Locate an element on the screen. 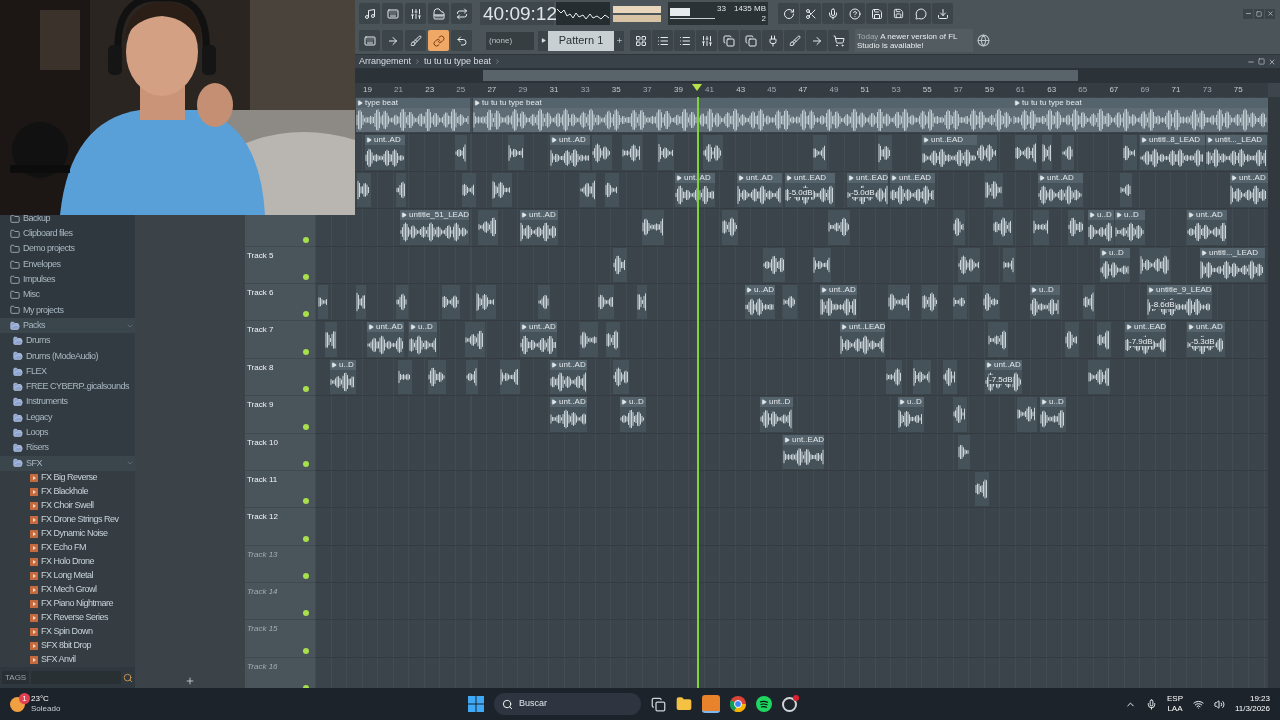 The height and width of the screenshot is (720, 1280). channel-dropdown: (none) is located at coordinates (510, 40).